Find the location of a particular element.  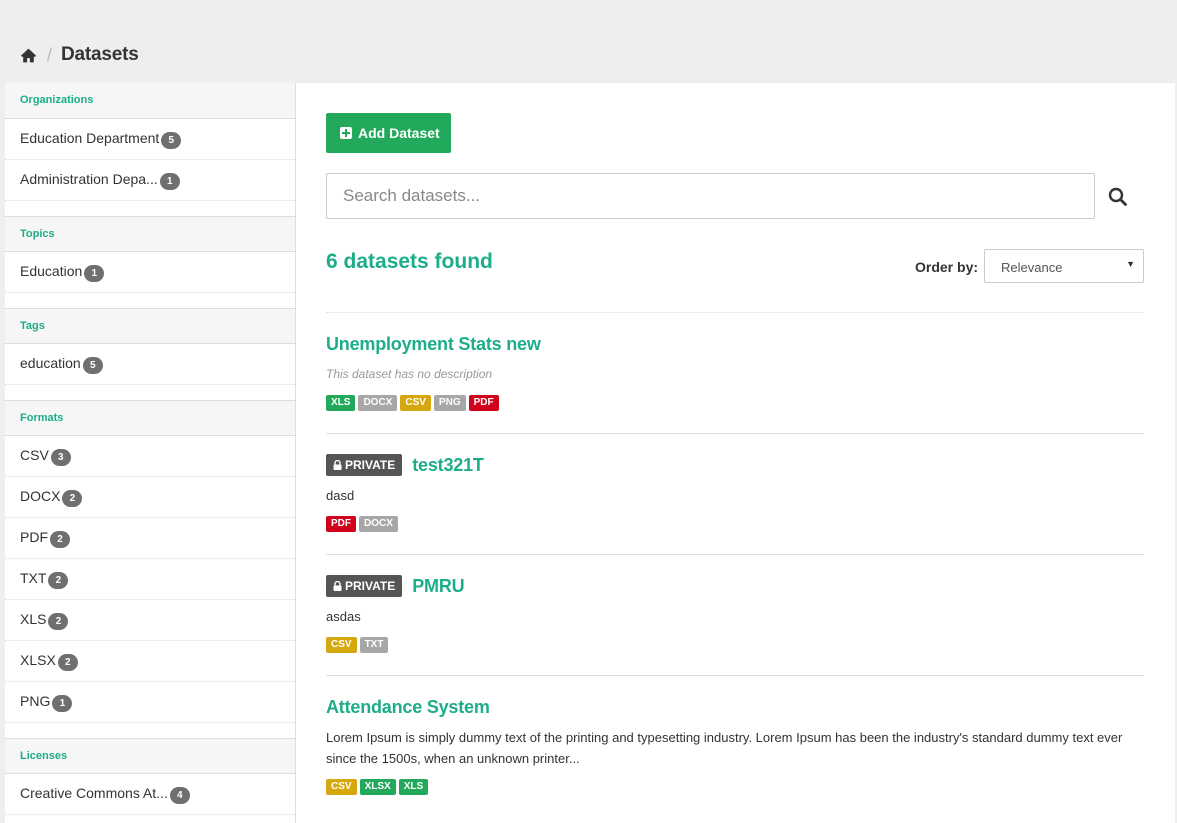

facet-item-label: XLSX is located at coordinates (38, 660).